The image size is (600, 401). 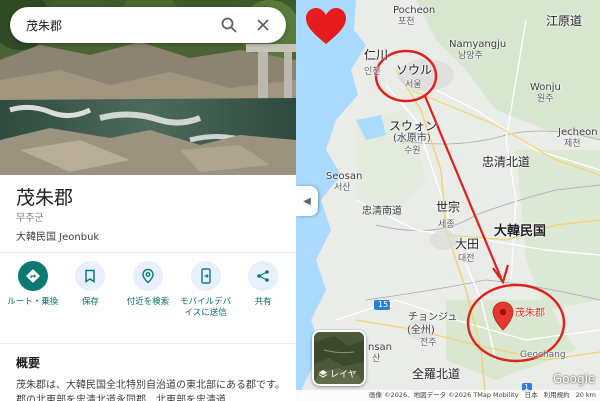 I want to click on map-label-jecheon: Jecheon, so click(x=578, y=132).